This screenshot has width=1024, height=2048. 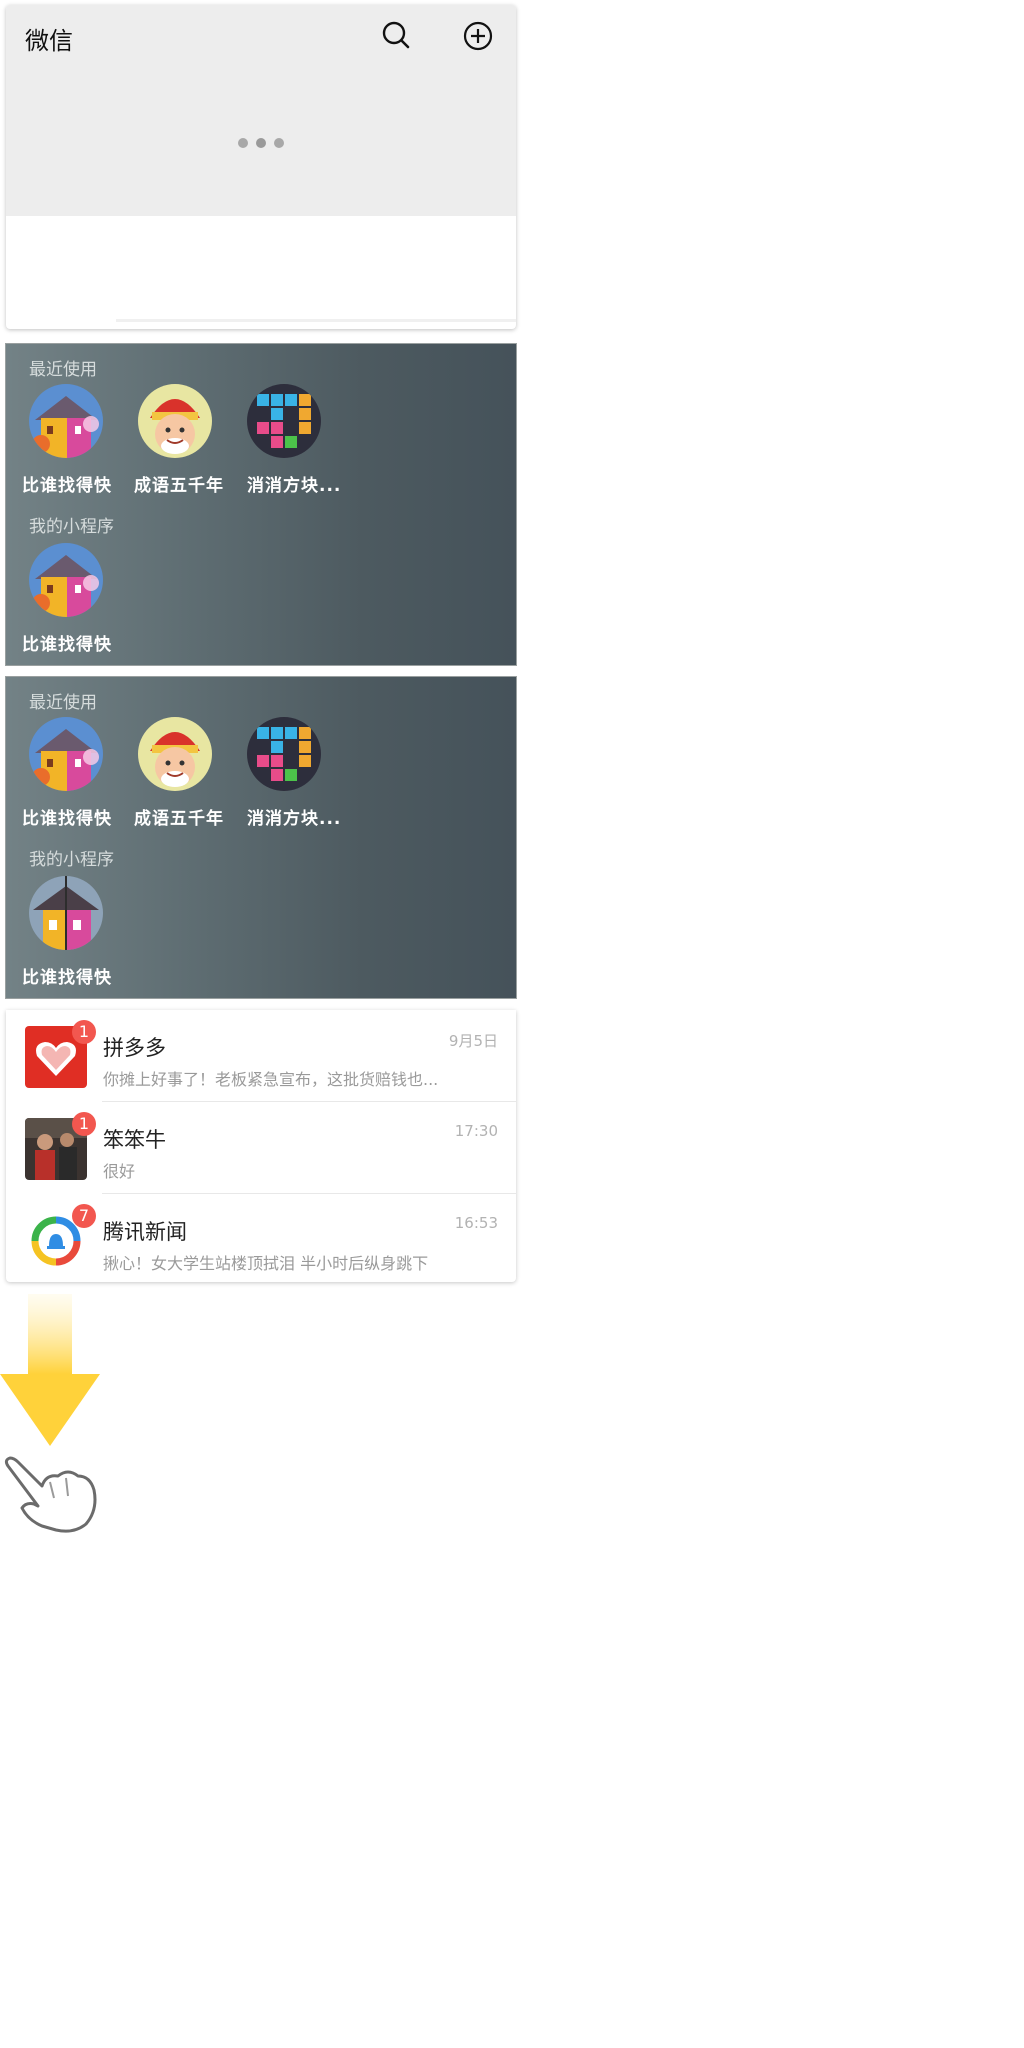 What do you see at coordinates (478, 36) in the screenshot?
I see `plus-circle-icon` at bounding box center [478, 36].